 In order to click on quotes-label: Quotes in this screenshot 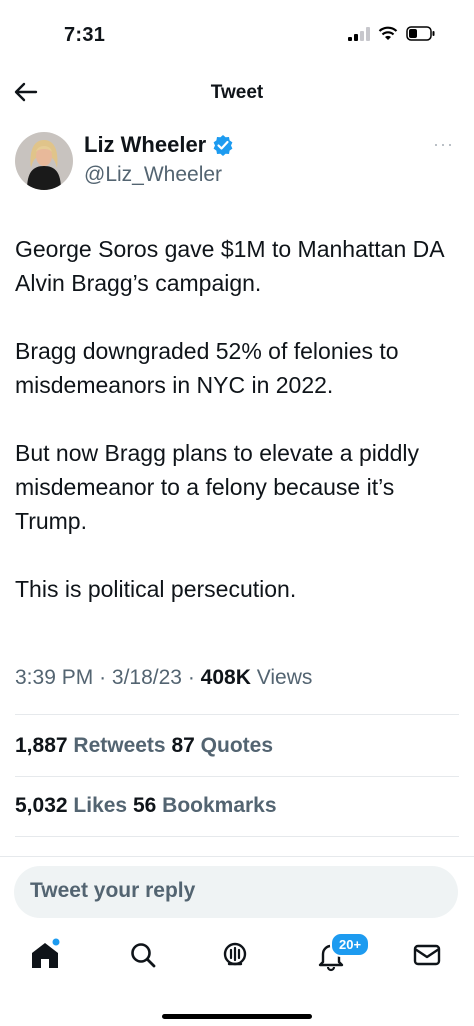, I will do `click(236, 745)`.